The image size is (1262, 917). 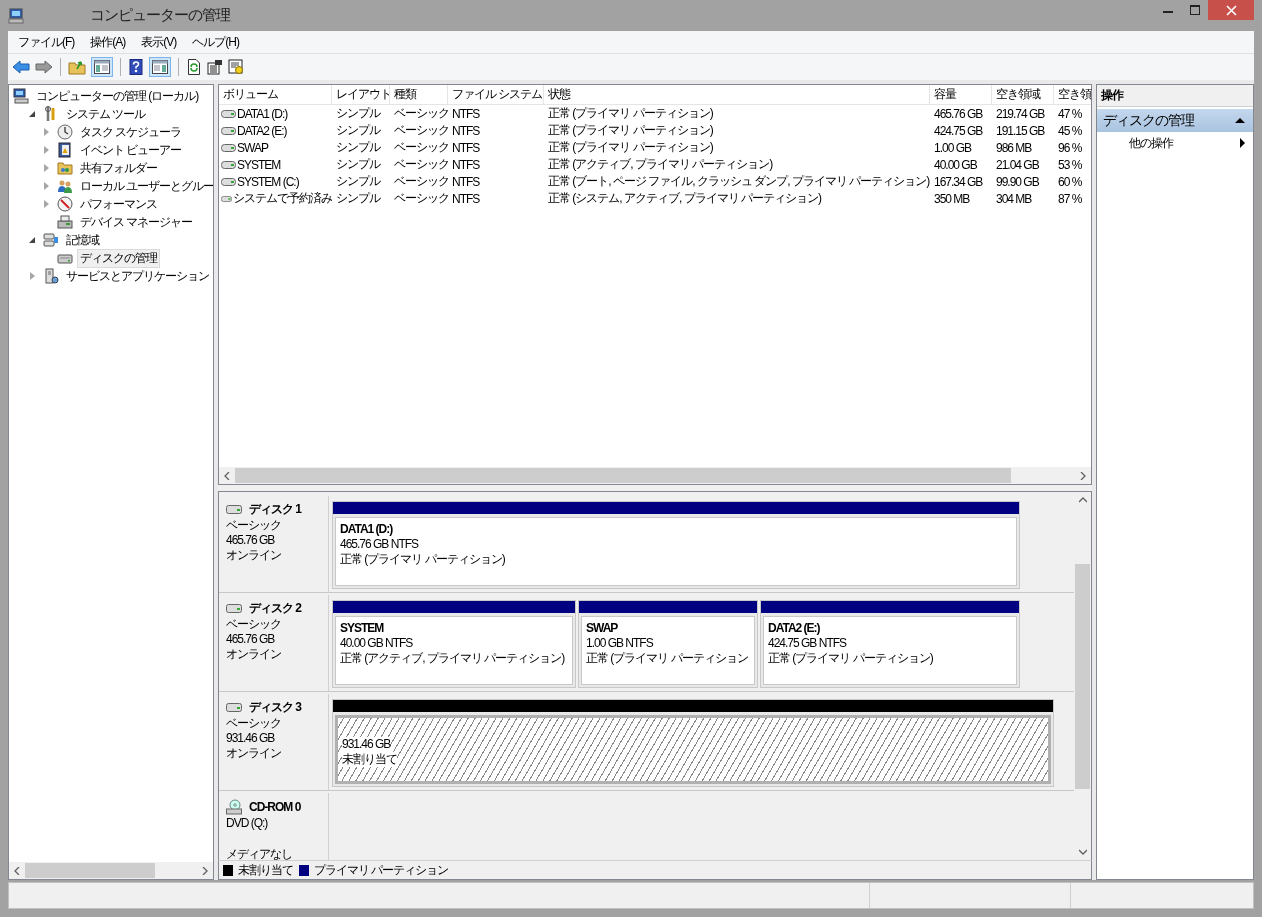 What do you see at coordinates (1175, 120) in the screenshot?
I see `actions-section-header: ディスクの管理` at bounding box center [1175, 120].